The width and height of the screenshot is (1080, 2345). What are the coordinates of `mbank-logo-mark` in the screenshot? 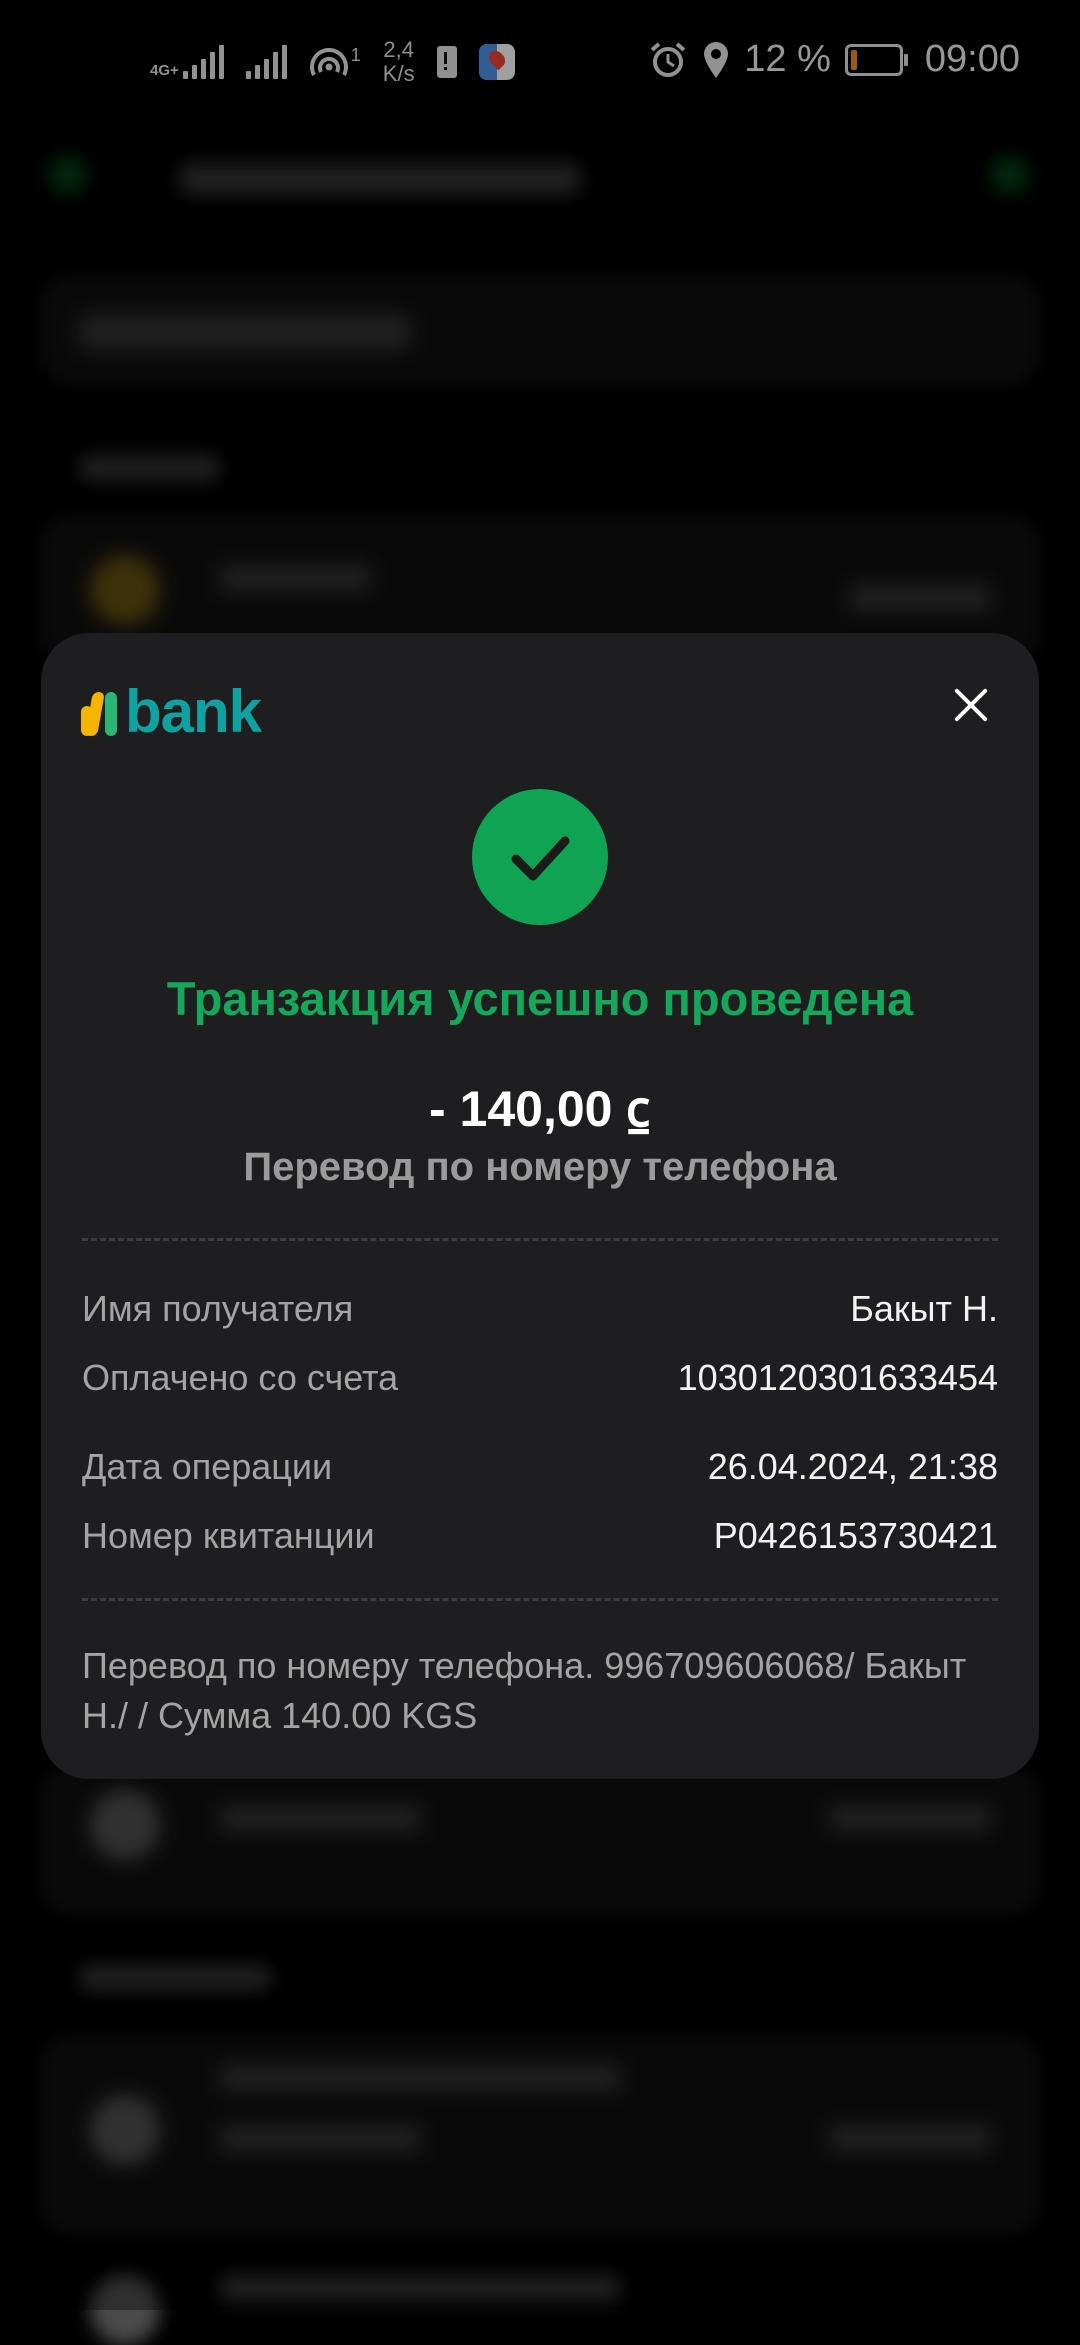 It's located at (101, 712).